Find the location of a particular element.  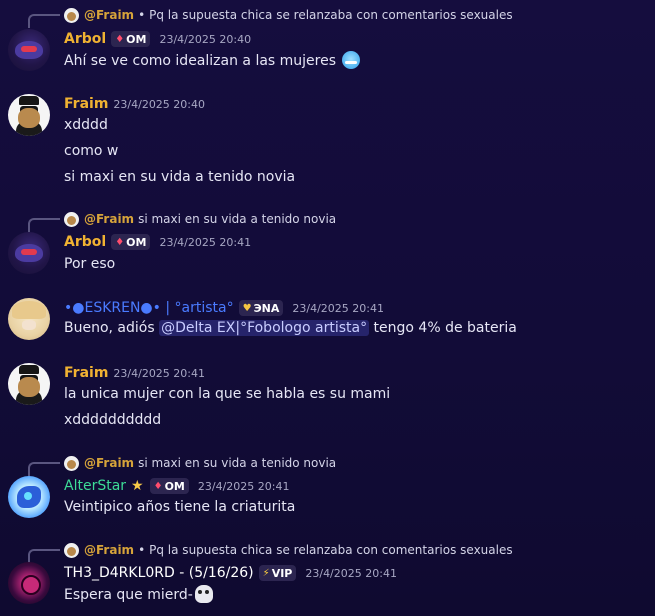

message-line: Ahí se ve como idealizan a las mujeres is located at coordinates (200, 61).